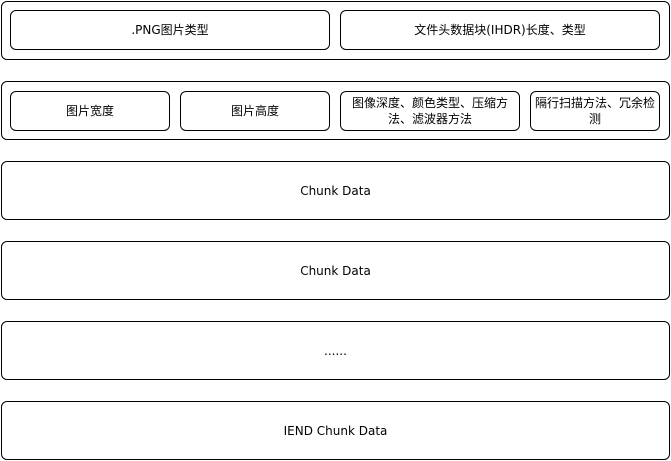 This screenshot has height=461, width=671. I want to click on interlace-redundancy-cell: 隔行扫描方法、冗余检测, so click(595, 111).